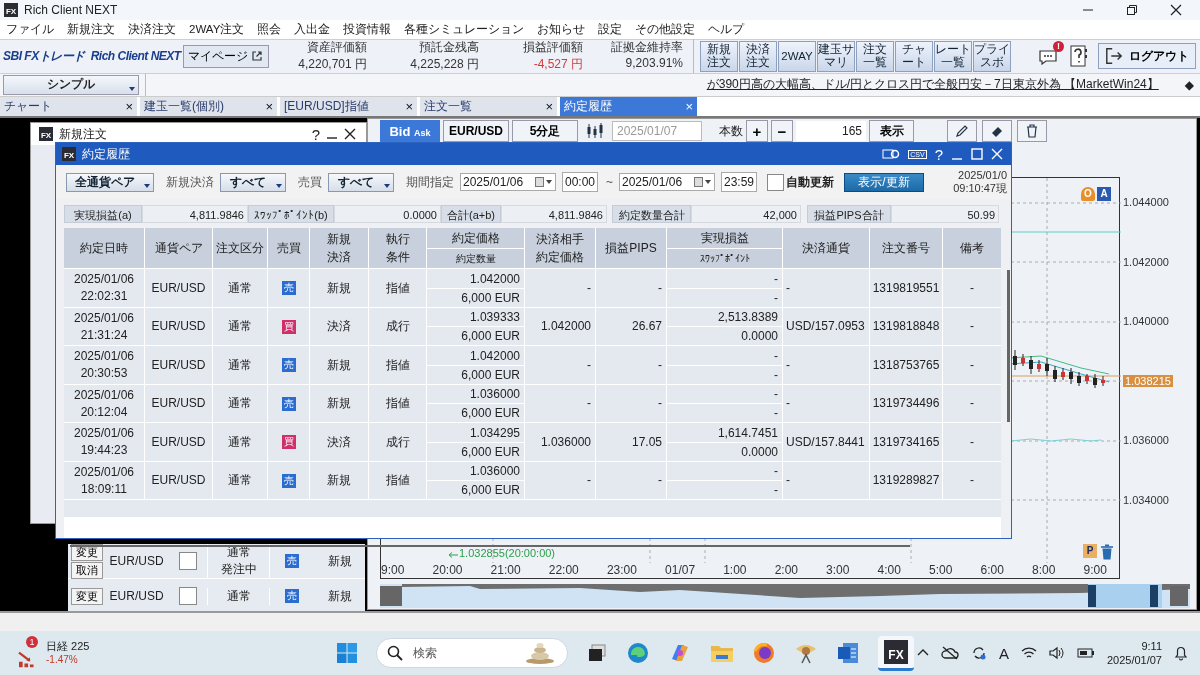 The width and height of the screenshot is (1200, 675). What do you see at coordinates (932, 85) in the screenshot?
I see `news-ticker: が390円高の大幅高、ドル/円とクロス円で全般円安－7日東京外為 【MarketWin24】` at bounding box center [932, 85].